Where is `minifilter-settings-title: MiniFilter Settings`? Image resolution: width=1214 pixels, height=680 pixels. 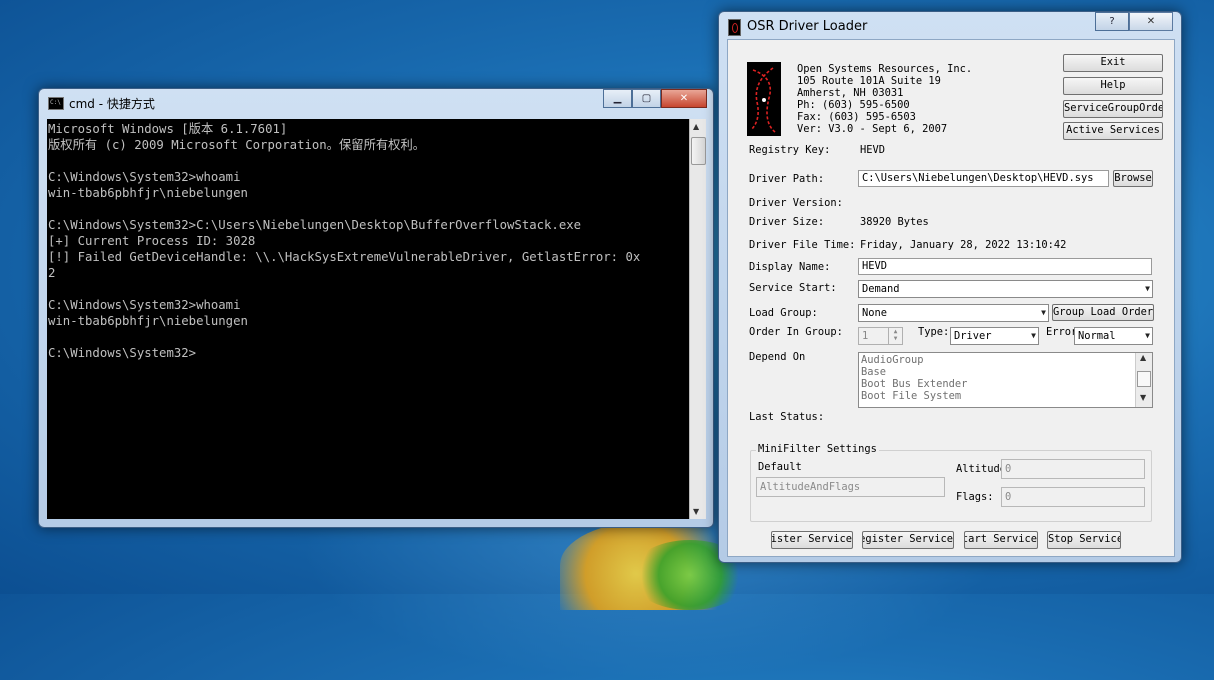
minifilter-settings-title: MiniFilter Settings is located at coordinates (817, 449).